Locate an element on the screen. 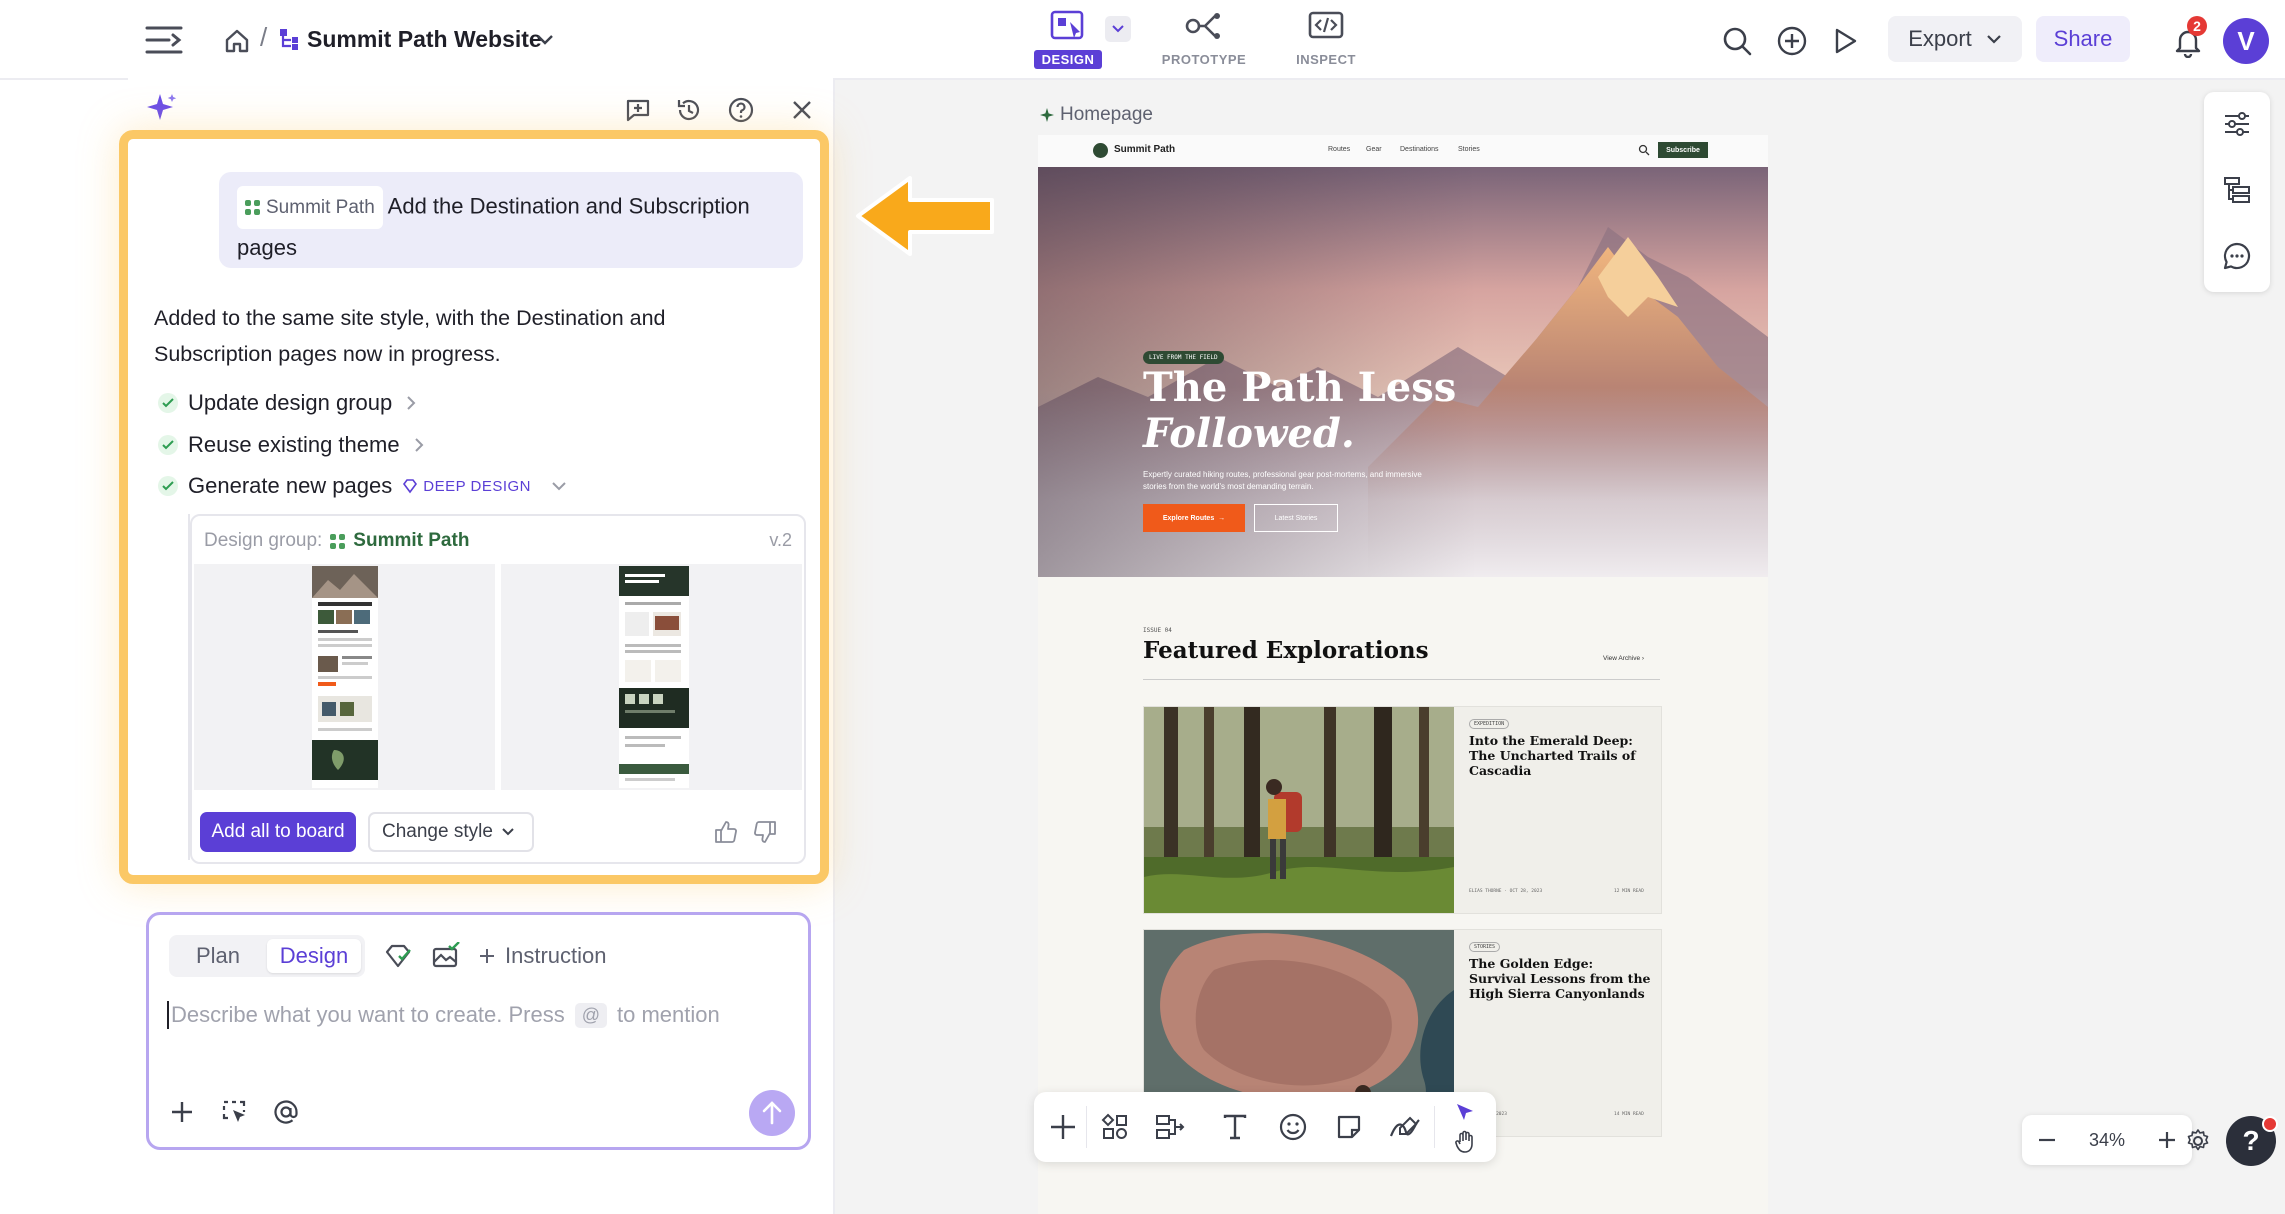 The height and width of the screenshot is (1214, 2285). sticky-note-icon is located at coordinates (1349, 1127).